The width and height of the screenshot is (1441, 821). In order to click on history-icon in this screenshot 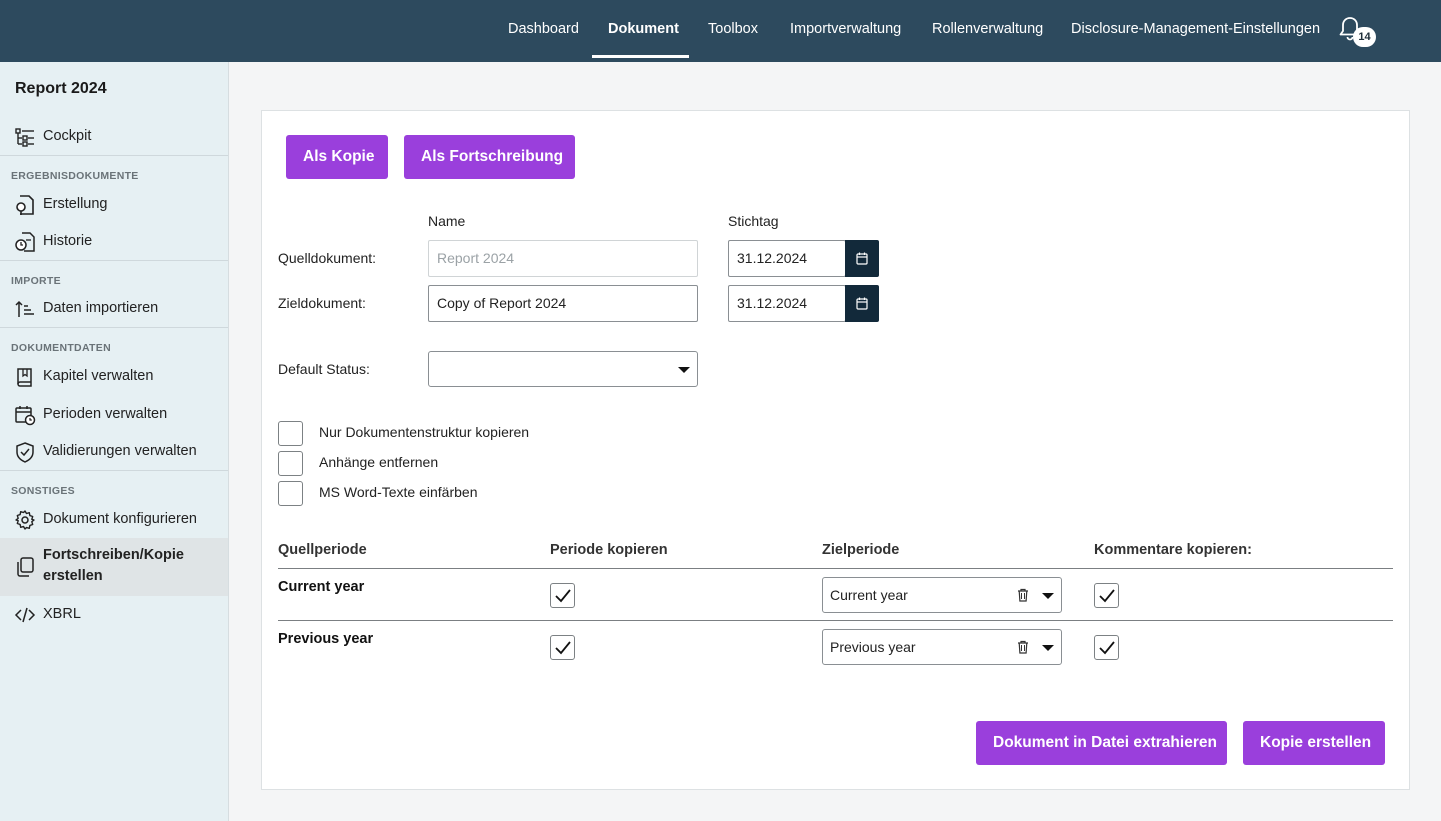, I will do `click(25, 242)`.